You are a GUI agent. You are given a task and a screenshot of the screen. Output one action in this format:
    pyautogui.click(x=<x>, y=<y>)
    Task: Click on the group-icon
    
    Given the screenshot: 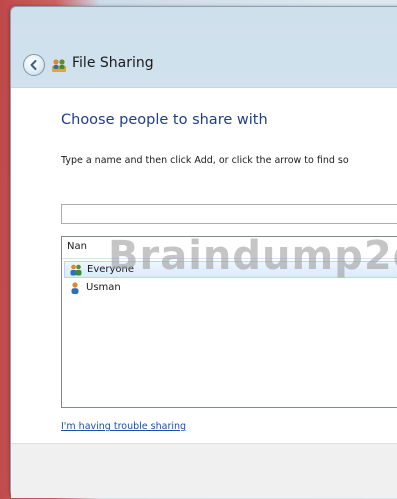 What is the action you would take?
    pyautogui.click(x=76, y=269)
    